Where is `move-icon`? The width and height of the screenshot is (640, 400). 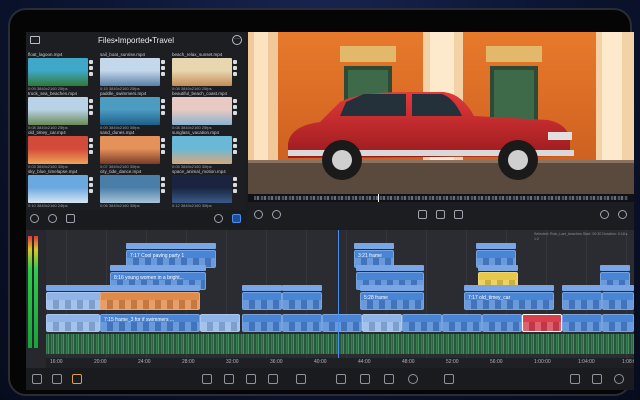
move-icon is located at coordinates (276, 214).